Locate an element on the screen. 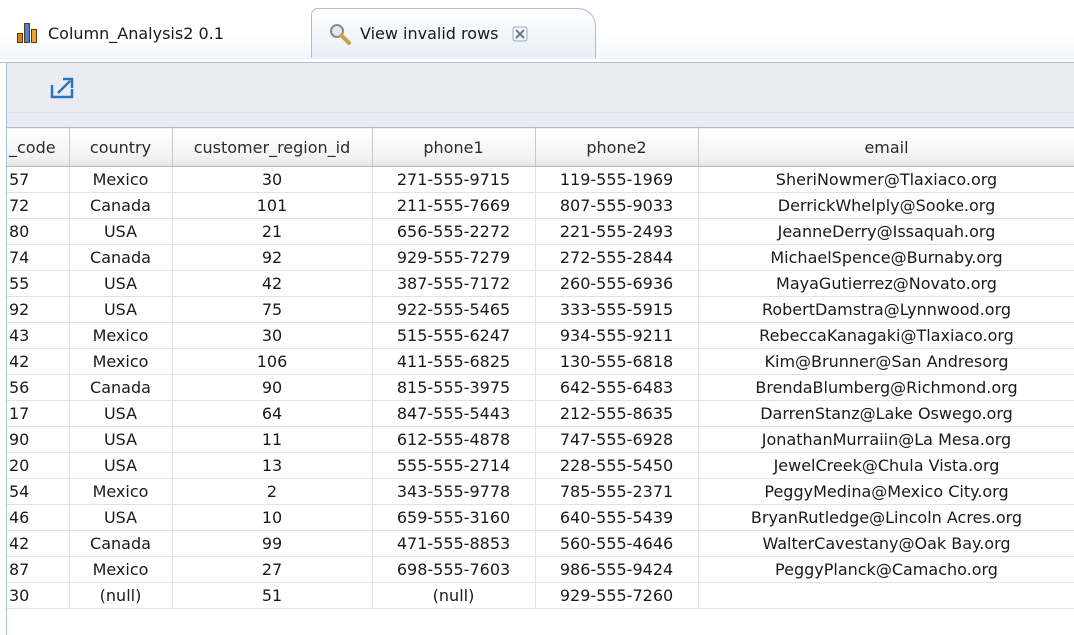 The image size is (1074, 635). cell-code: 87 is located at coordinates (38, 569).